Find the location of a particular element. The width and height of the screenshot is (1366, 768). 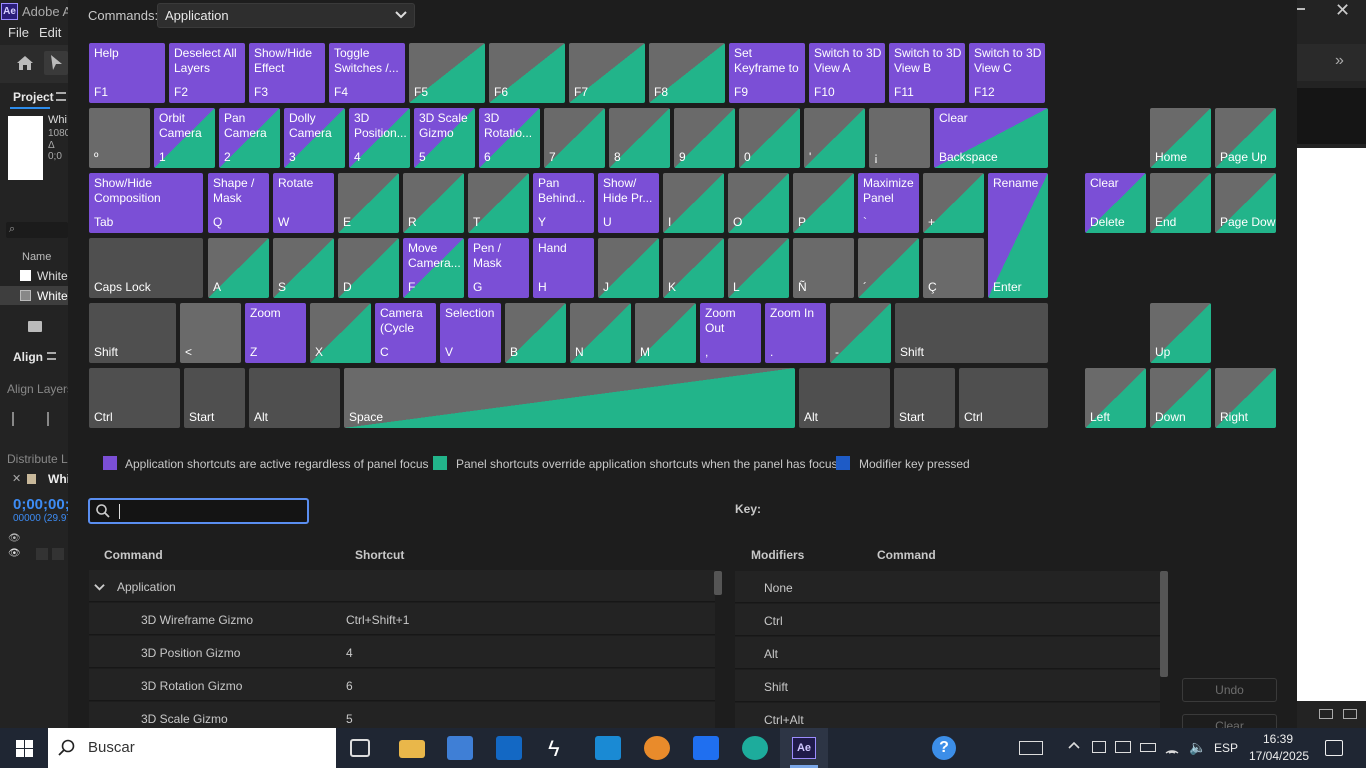

folder-icon is located at coordinates (35, 326).